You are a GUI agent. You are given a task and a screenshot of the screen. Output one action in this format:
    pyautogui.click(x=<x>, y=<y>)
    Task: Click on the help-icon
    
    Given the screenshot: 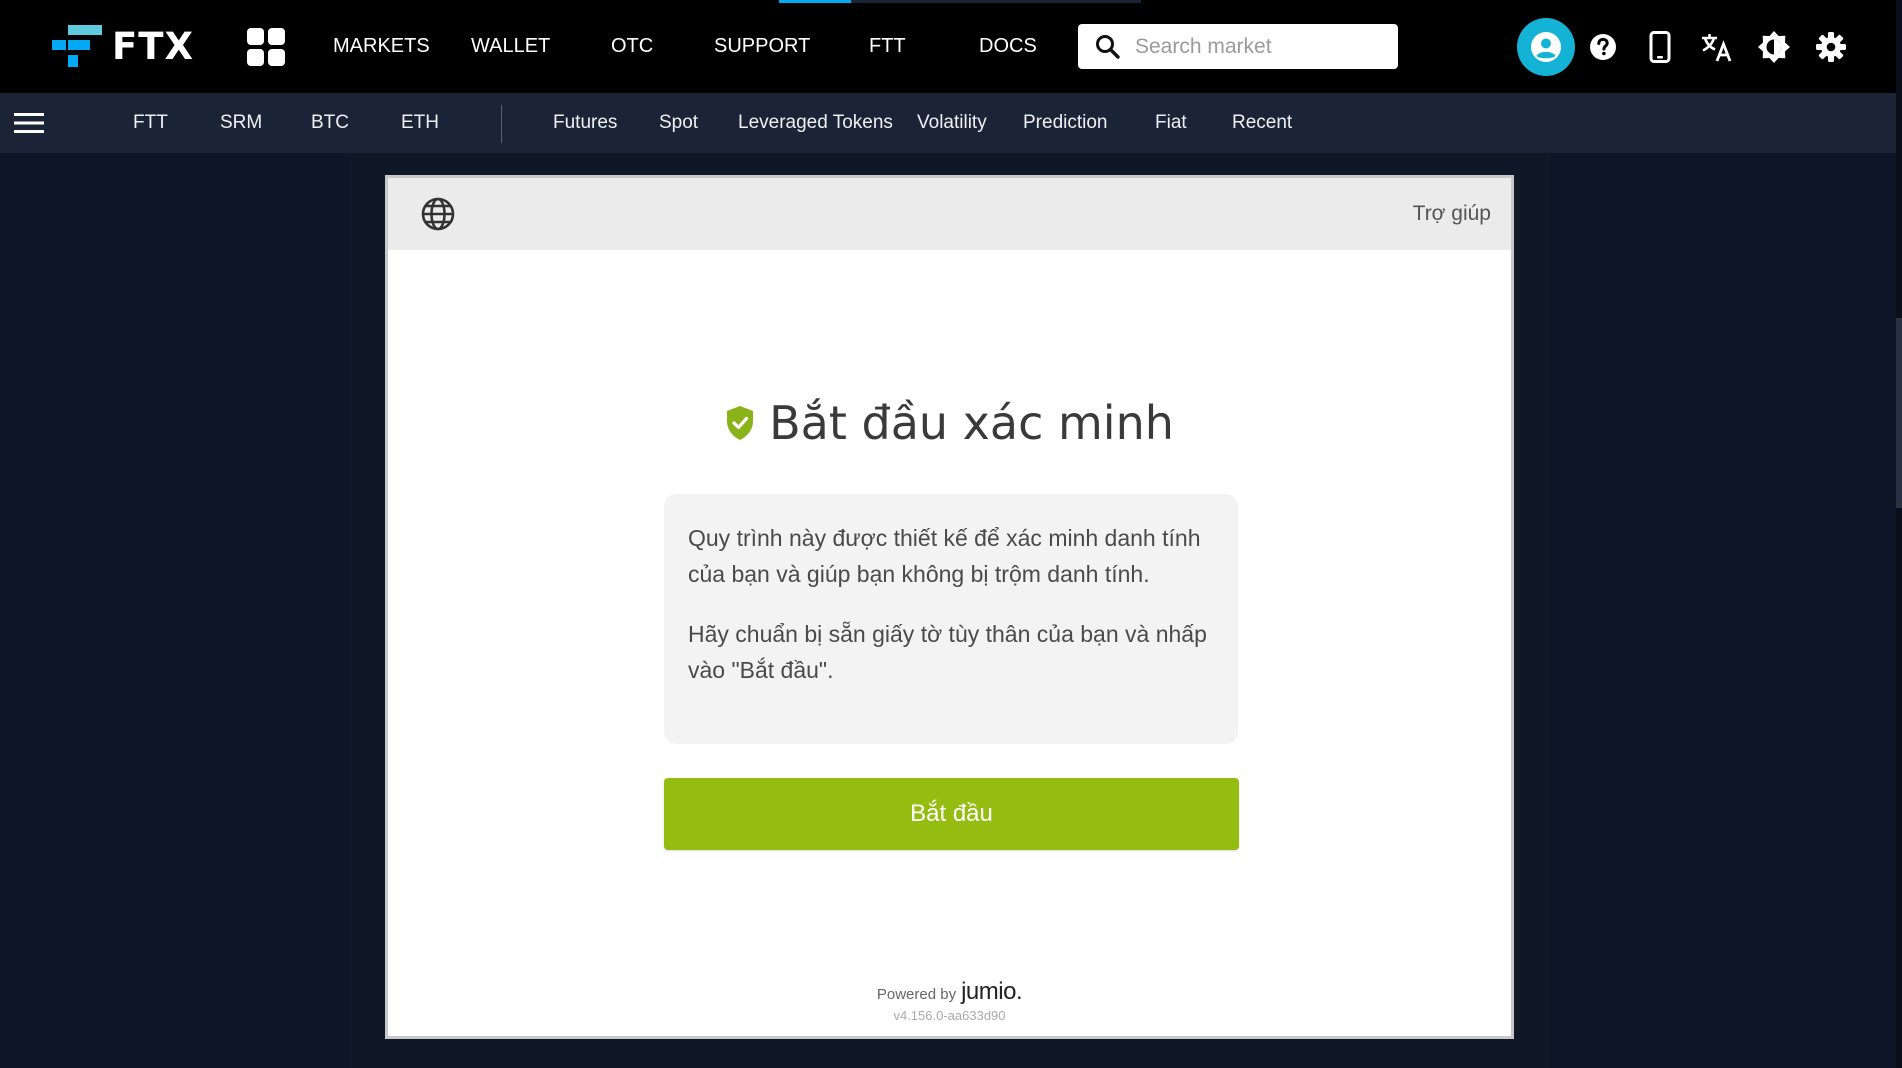 What is the action you would take?
    pyautogui.click(x=1603, y=47)
    